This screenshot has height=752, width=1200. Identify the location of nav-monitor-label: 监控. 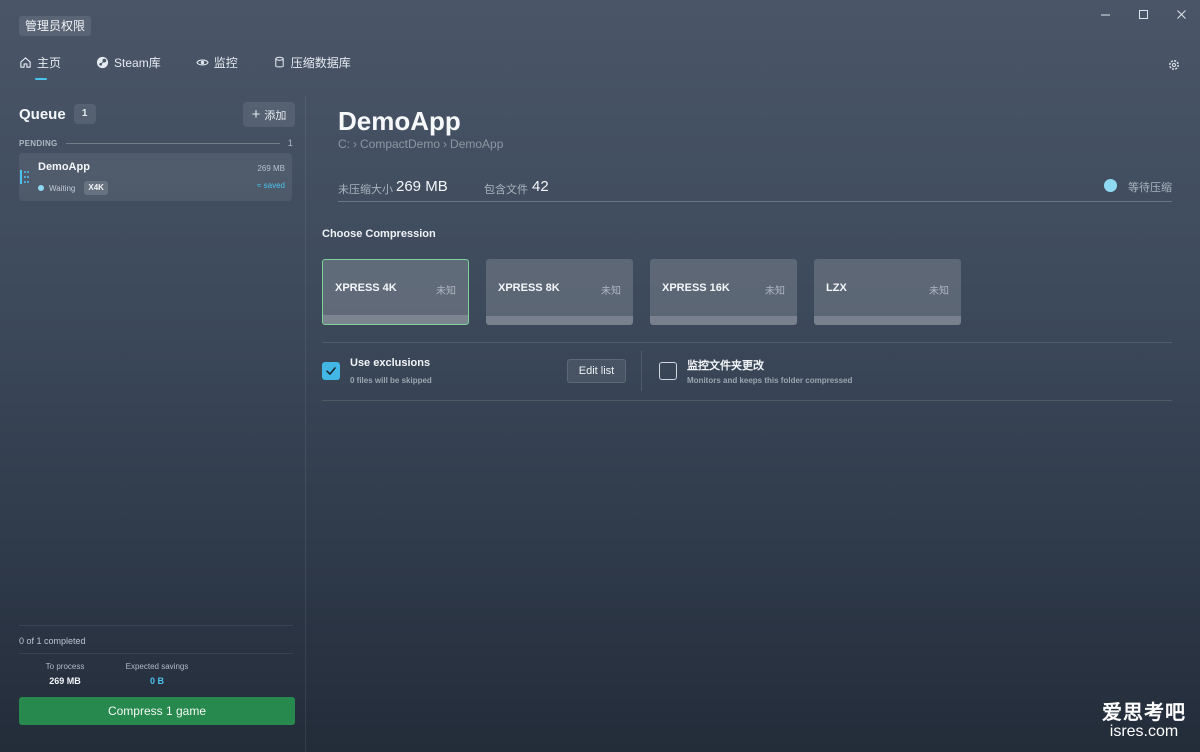
(225, 62).